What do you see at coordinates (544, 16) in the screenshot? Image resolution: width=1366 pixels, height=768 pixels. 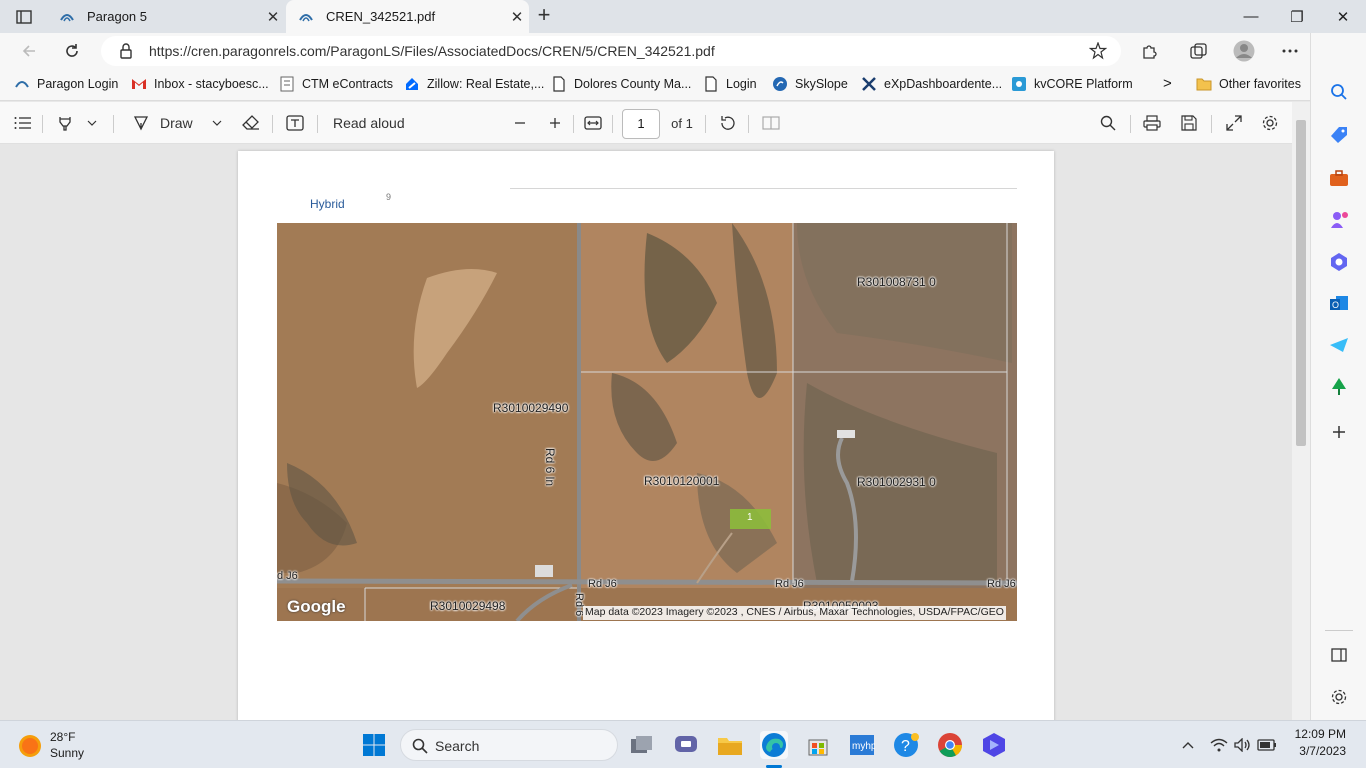 I see `new-tab-button: +` at bounding box center [544, 16].